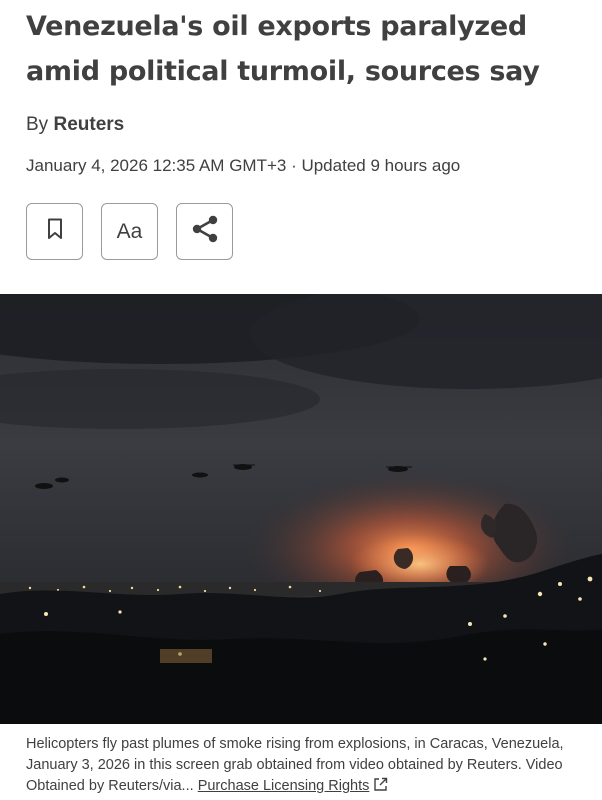 The width and height of the screenshot is (602, 800). Describe the element at coordinates (88, 124) in the screenshot. I see `author-link: Reuters` at that location.